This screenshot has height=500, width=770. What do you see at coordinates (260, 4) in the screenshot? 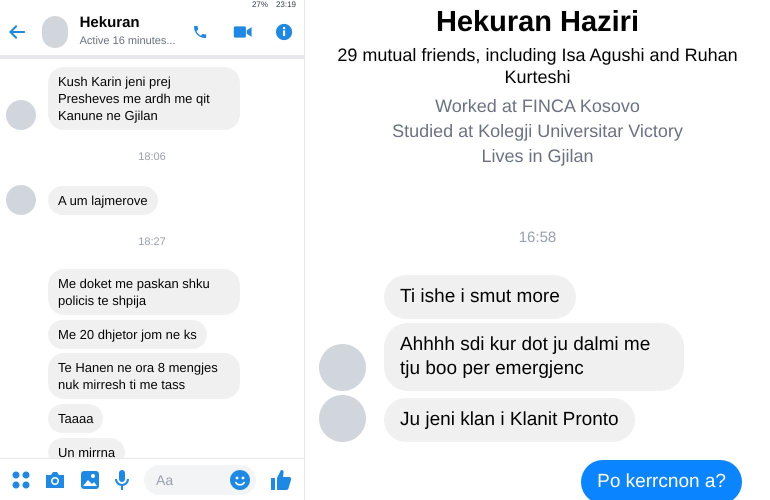
I see `battery-level: 27%` at bounding box center [260, 4].